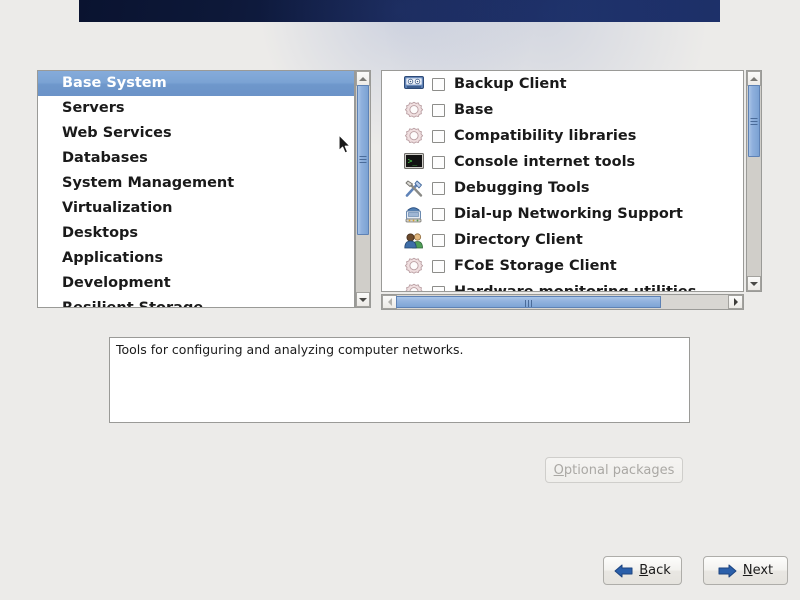  I want to click on chevron-right-icon, so click(735, 302).